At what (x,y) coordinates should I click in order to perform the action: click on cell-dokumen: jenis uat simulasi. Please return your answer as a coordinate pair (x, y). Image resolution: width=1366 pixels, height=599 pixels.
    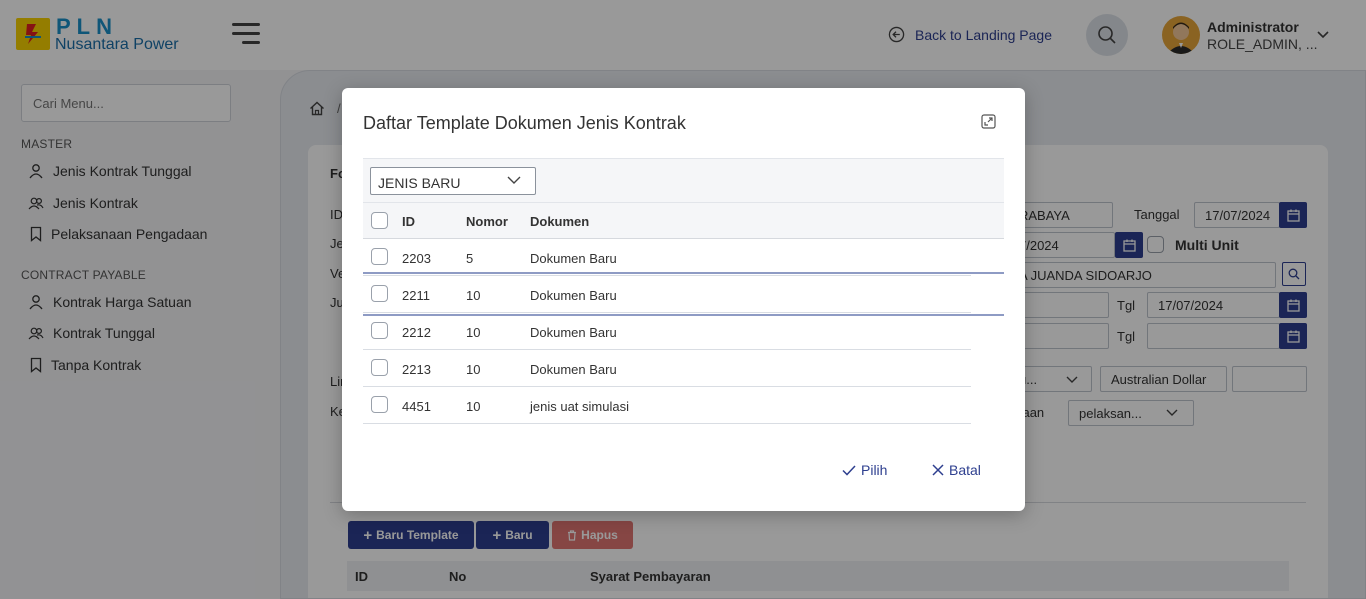
    Looking at the image, I should click on (579, 406).